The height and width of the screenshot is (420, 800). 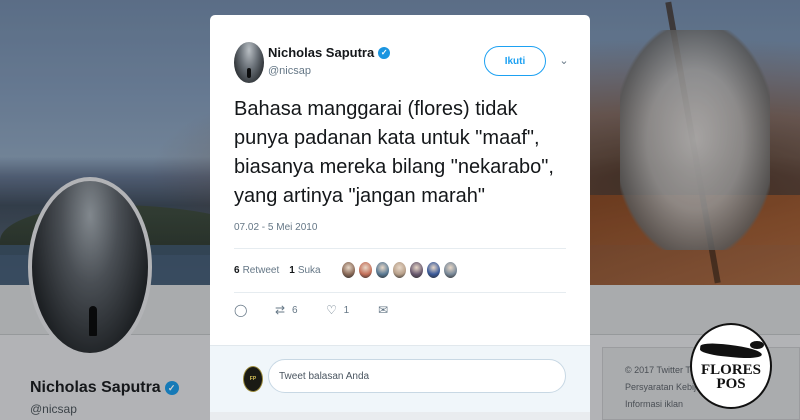 What do you see at coordinates (564, 60) in the screenshot?
I see `chevron-down-icon: ⌄` at bounding box center [564, 60].